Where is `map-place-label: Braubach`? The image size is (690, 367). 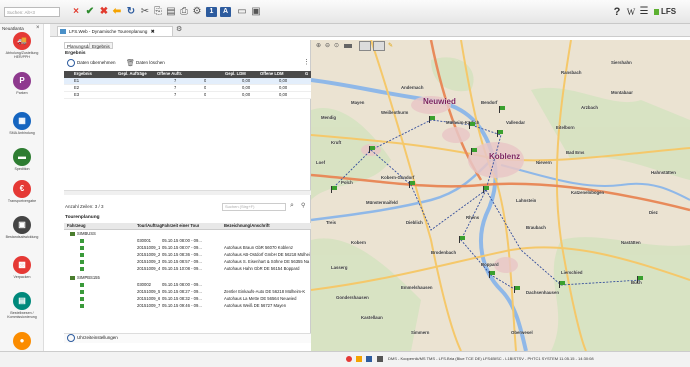 map-place-label: Braubach is located at coordinates (536, 227).